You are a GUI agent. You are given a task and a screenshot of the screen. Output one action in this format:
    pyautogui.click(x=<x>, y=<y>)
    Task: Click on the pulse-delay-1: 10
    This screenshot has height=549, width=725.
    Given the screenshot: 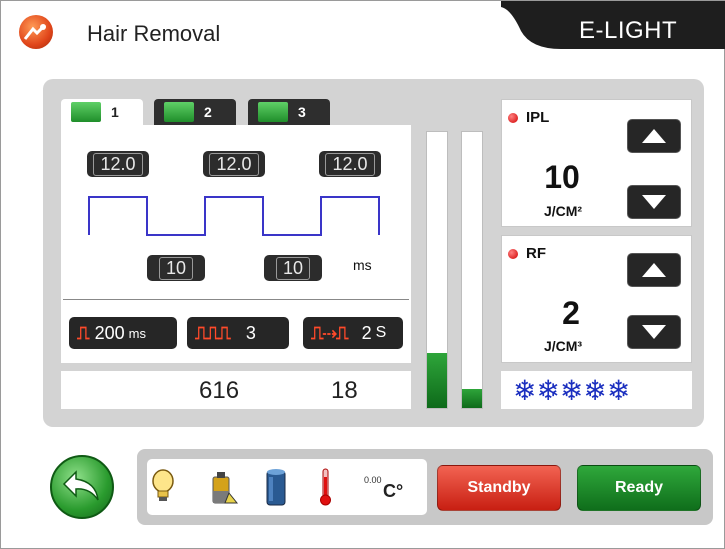 What is the action you would take?
    pyautogui.click(x=176, y=268)
    